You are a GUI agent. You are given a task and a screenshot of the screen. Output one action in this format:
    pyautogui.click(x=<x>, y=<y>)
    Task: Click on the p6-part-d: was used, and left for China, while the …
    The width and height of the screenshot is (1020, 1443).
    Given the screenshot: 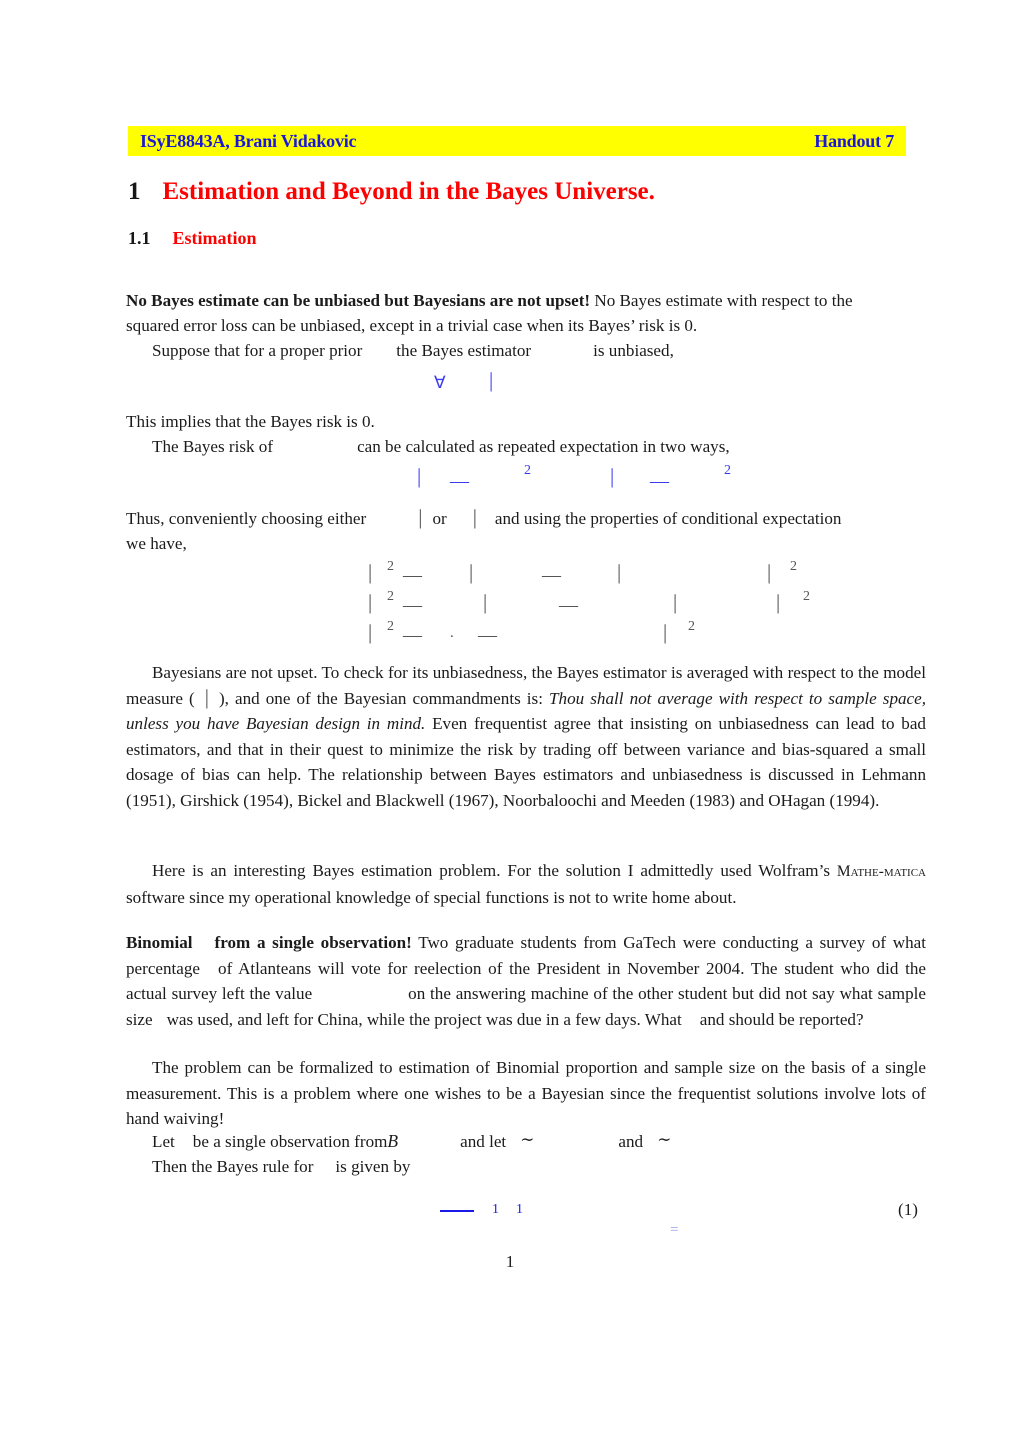 What is the action you would take?
    pyautogui.click(x=424, y=1019)
    